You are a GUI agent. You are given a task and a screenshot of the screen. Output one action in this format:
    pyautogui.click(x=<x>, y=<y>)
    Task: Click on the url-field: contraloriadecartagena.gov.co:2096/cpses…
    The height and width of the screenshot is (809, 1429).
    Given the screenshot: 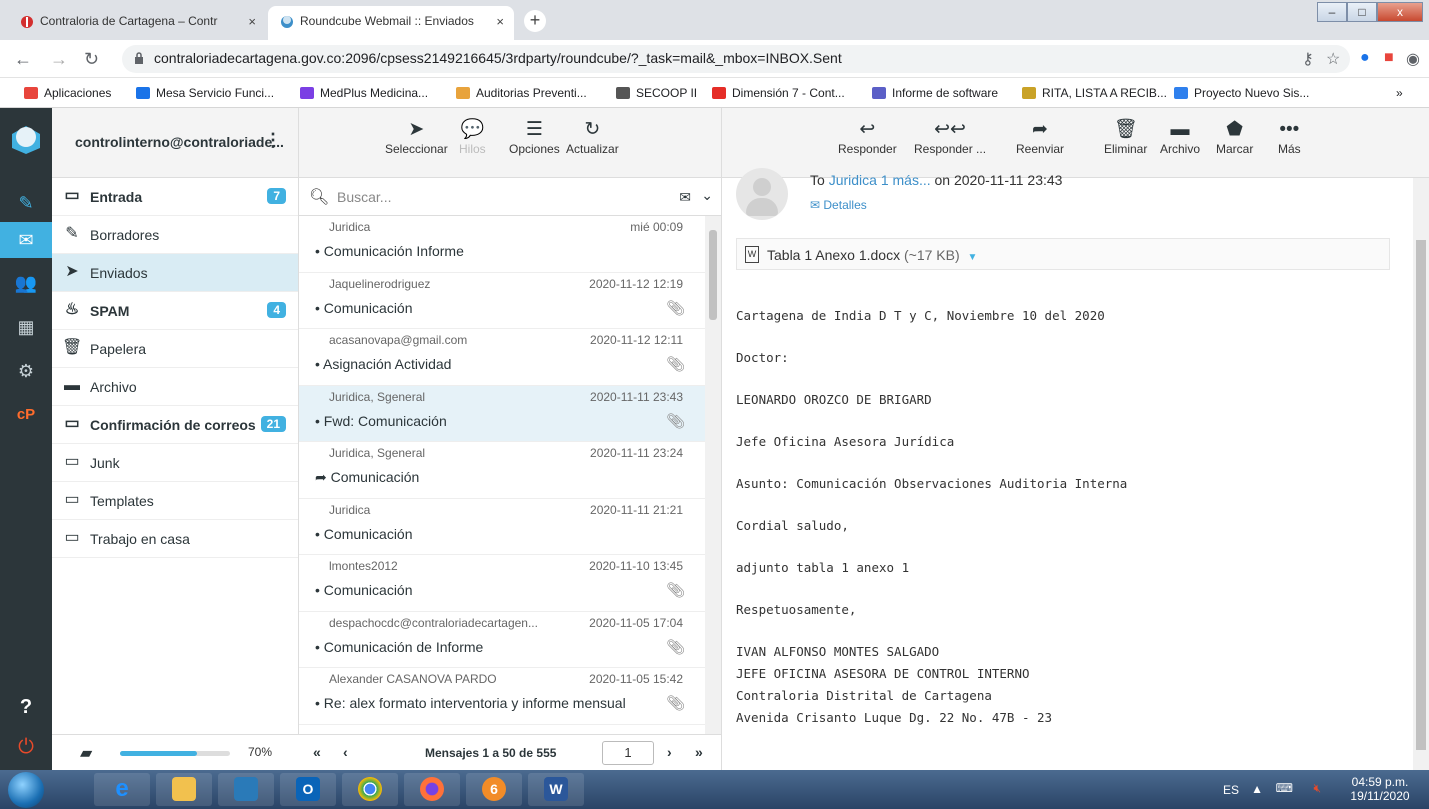 What is the action you would take?
    pyautogui.click(x=736, y=59)
    